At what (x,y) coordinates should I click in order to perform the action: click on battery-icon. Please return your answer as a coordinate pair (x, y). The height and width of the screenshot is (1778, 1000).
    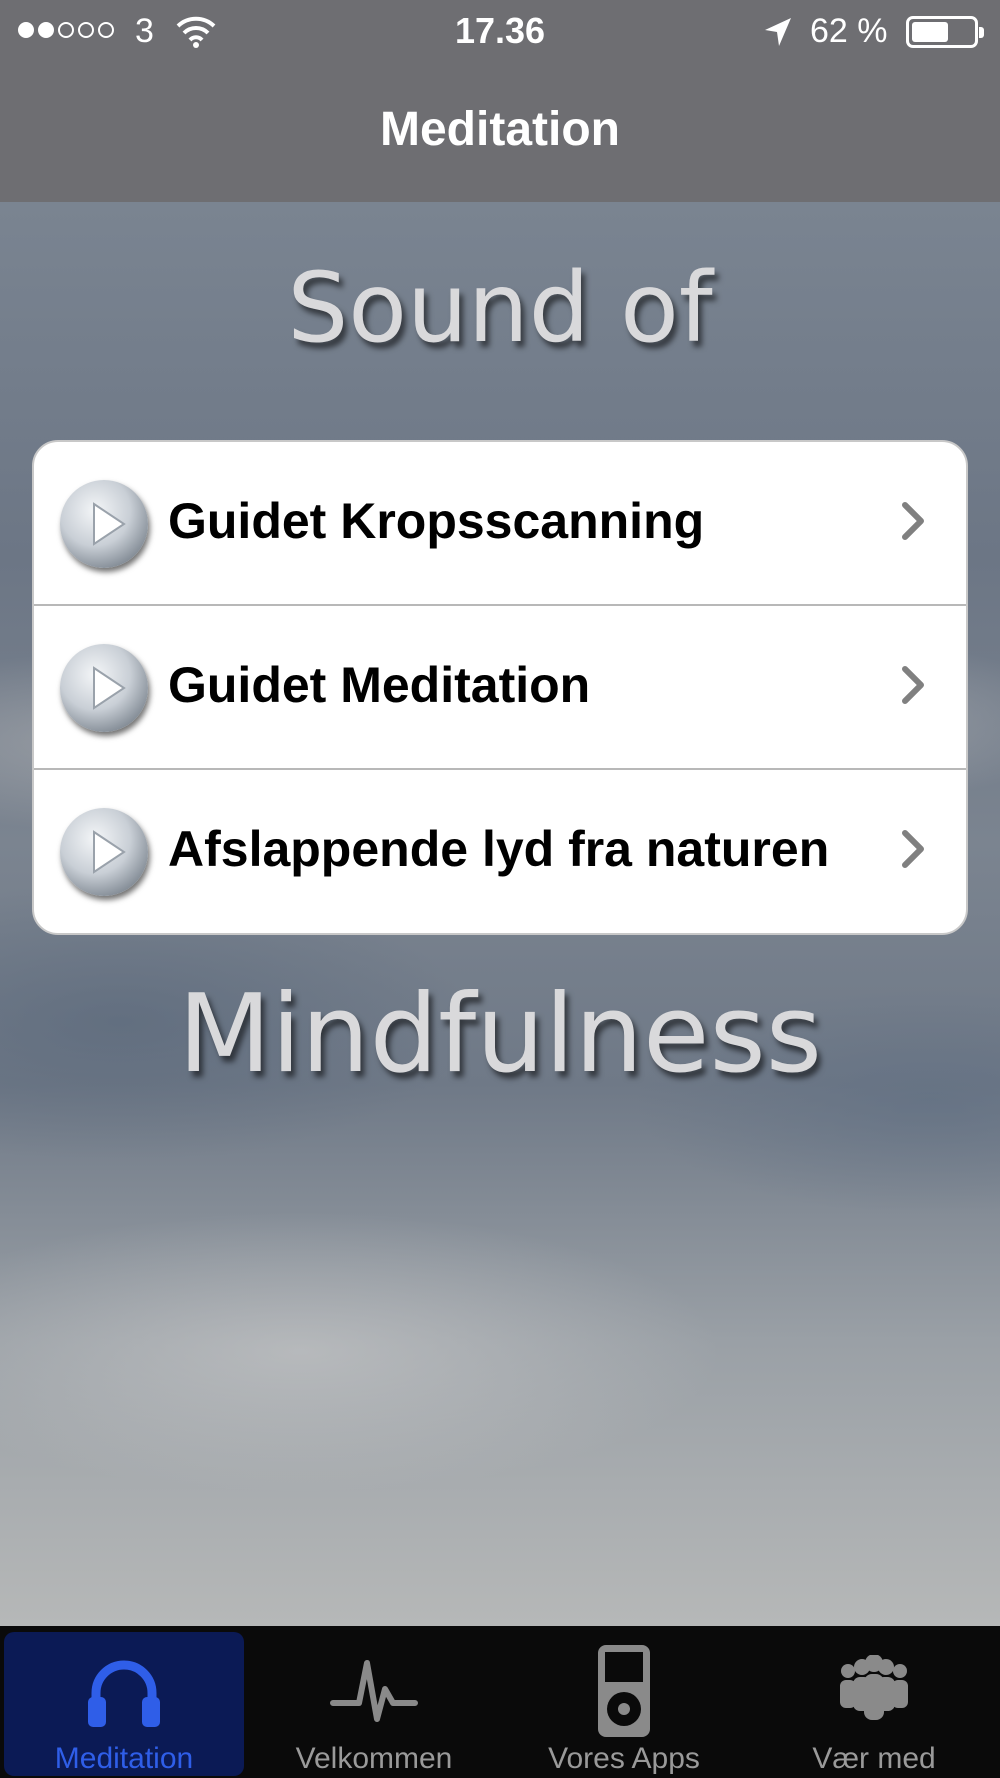
    Looking at the image, I should click on (945, 32).